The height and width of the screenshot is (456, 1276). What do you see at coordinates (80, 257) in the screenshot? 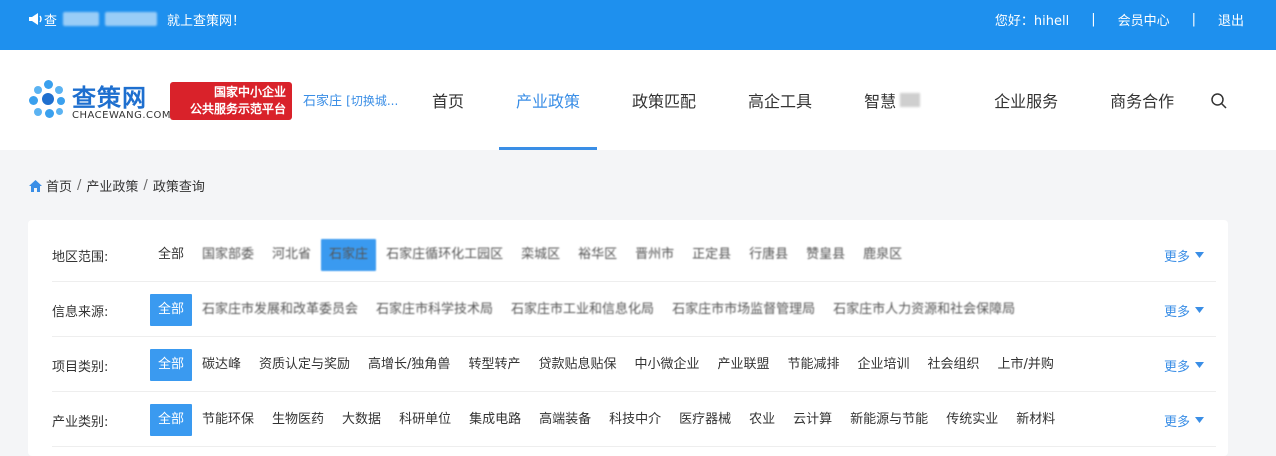
I see `filter-label: 地区范围:` at bounding box center [80, 257].